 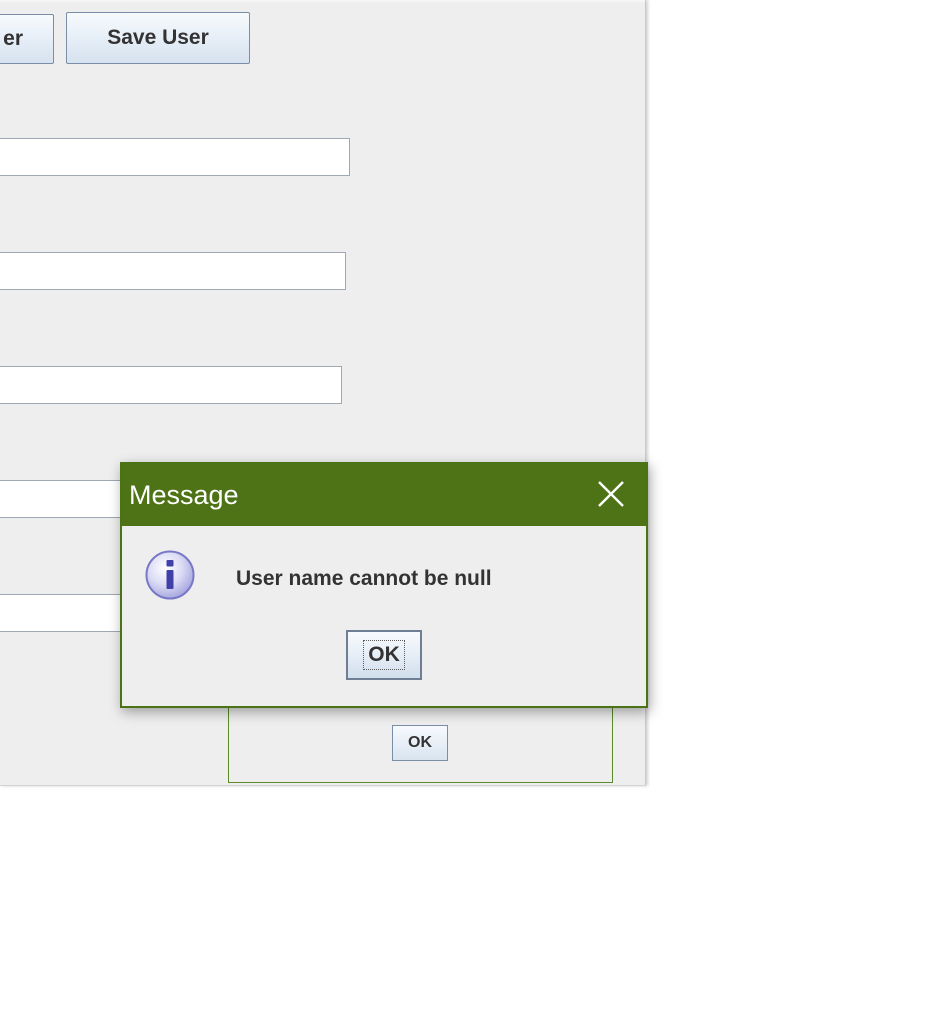 I want to click on dialog-title: Message, so click(x=184, y=495).